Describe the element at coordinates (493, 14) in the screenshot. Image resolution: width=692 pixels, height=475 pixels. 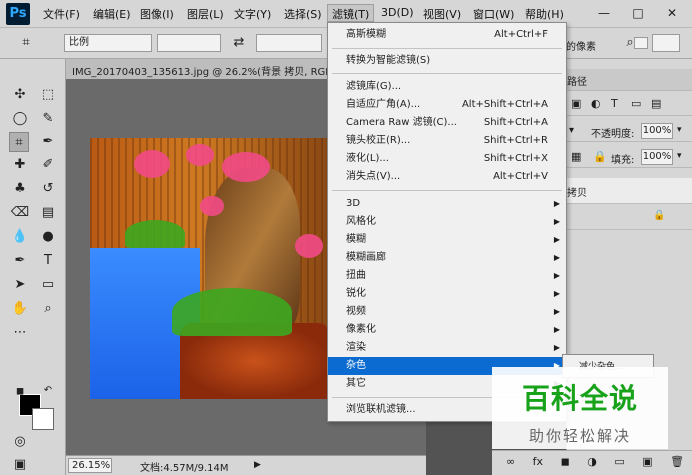
I see `menu-window: 窗口(W)` at that location.